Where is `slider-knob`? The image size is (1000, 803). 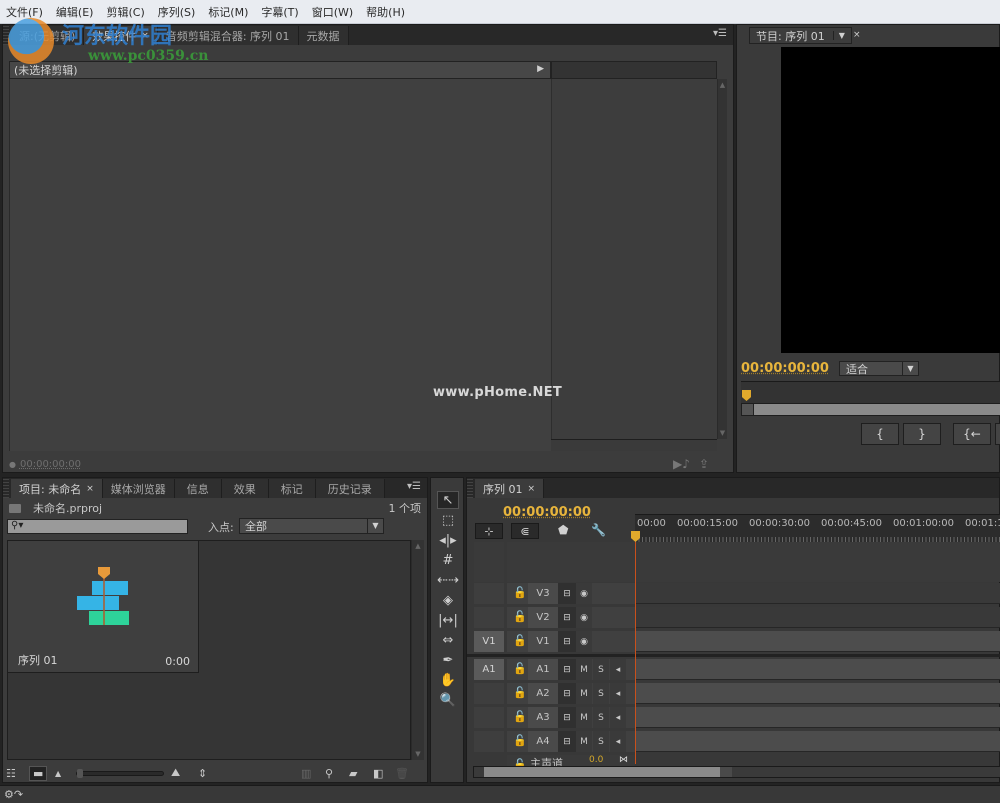 slider-knob is located at coordinates (80, 773).